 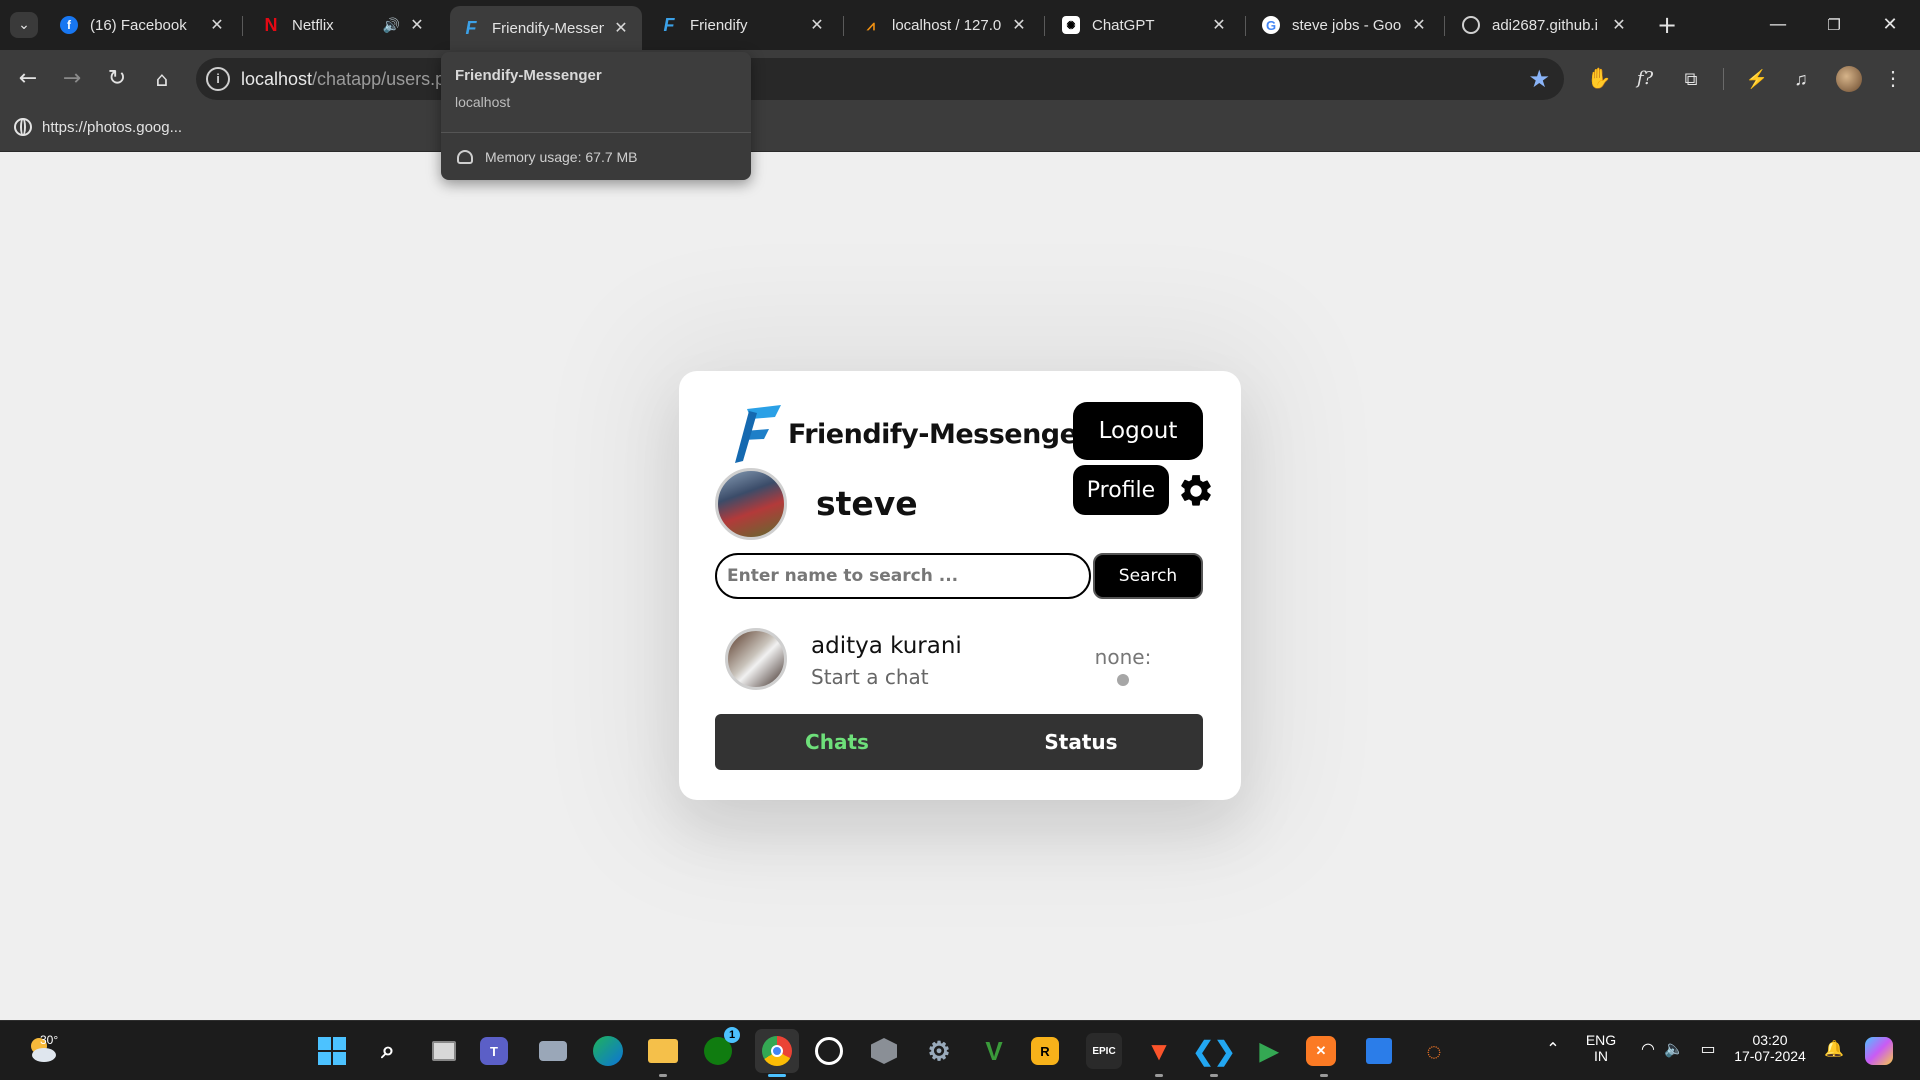 I want to click on battery-icon: ▭, so click(x=1708, y=1048).